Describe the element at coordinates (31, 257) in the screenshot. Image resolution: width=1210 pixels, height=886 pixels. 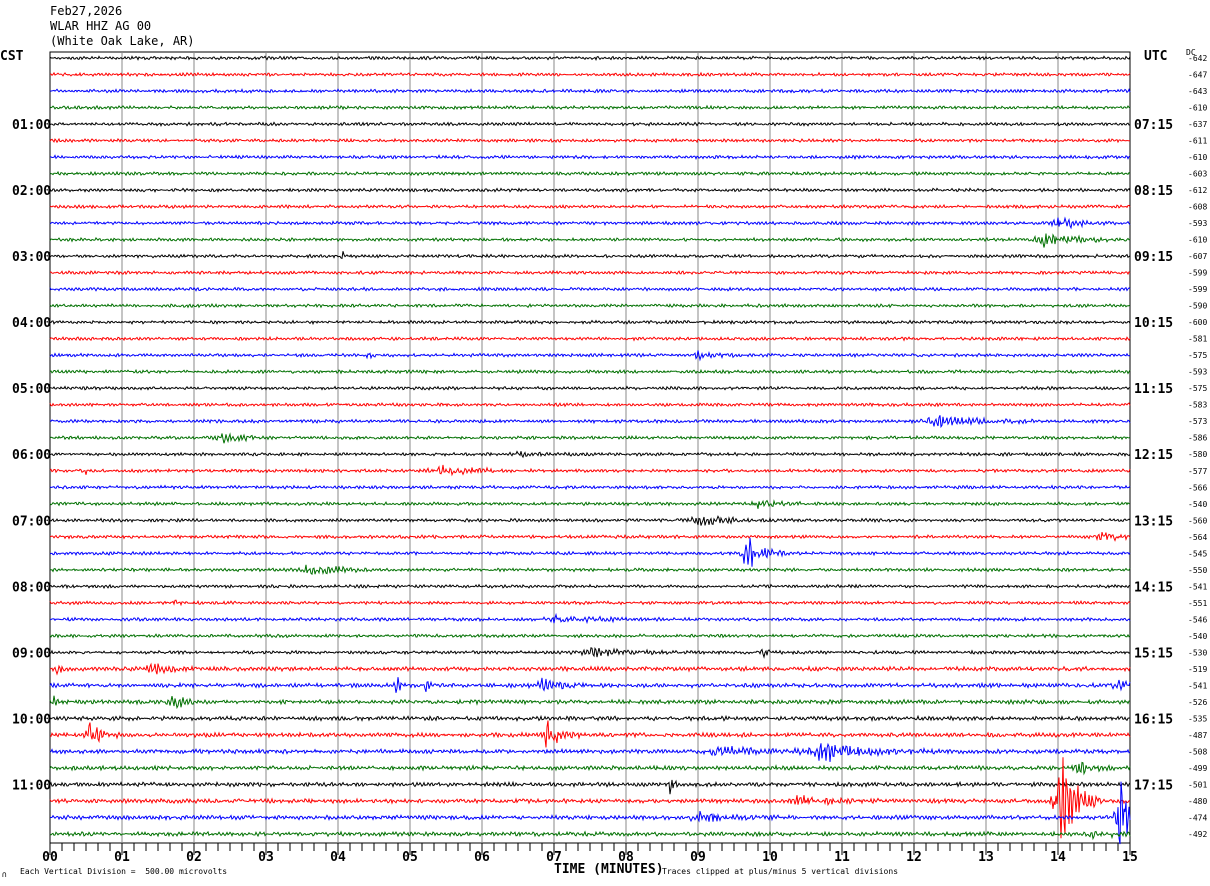
I see `cst-hour-label: 03:00` at that location.